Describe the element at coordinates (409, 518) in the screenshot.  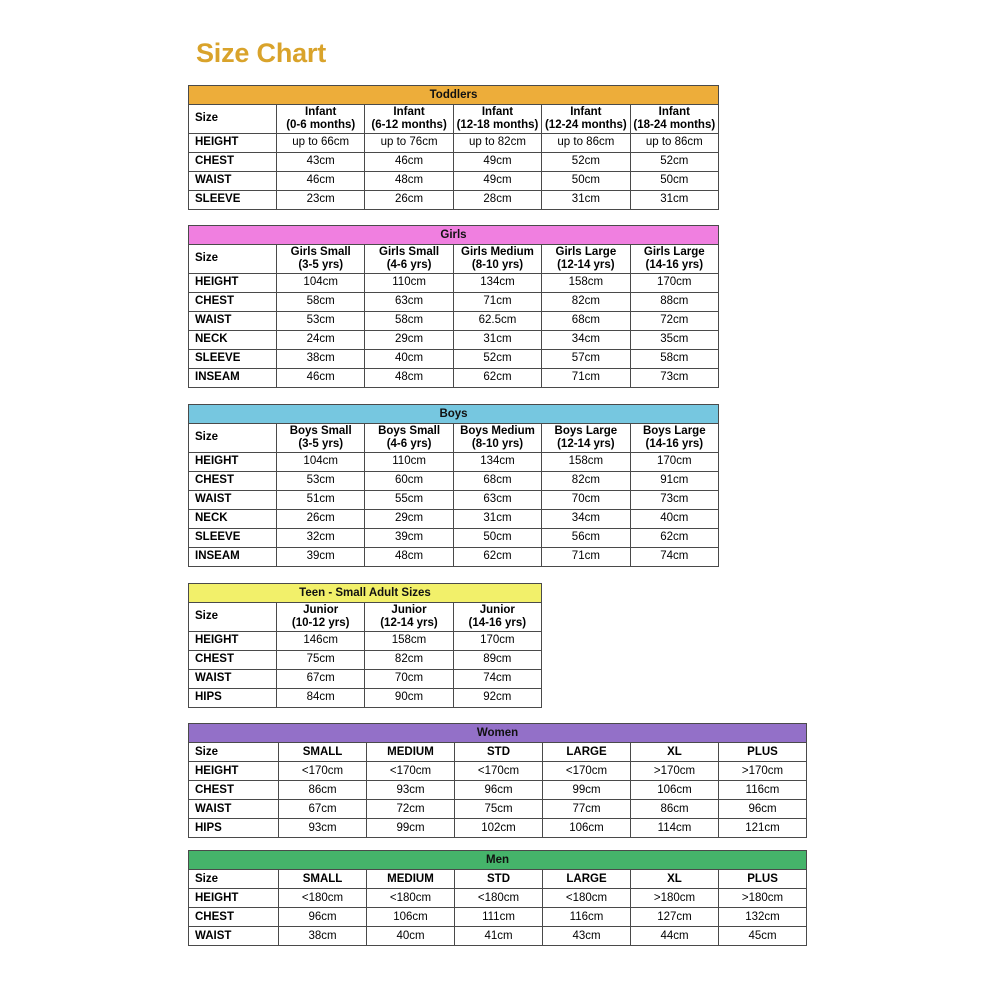
I see `table-cell: 29cm` at that location.